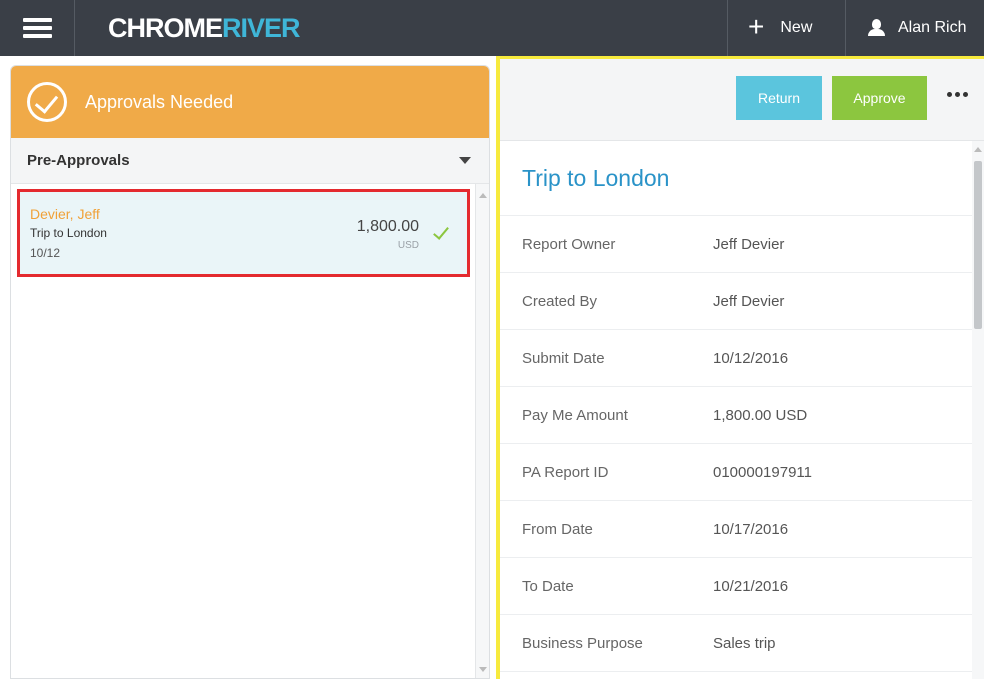 The width and height of the screenshot is (984, 679). I want to click on detail-value: 10/17/2016, so click(751, 529).